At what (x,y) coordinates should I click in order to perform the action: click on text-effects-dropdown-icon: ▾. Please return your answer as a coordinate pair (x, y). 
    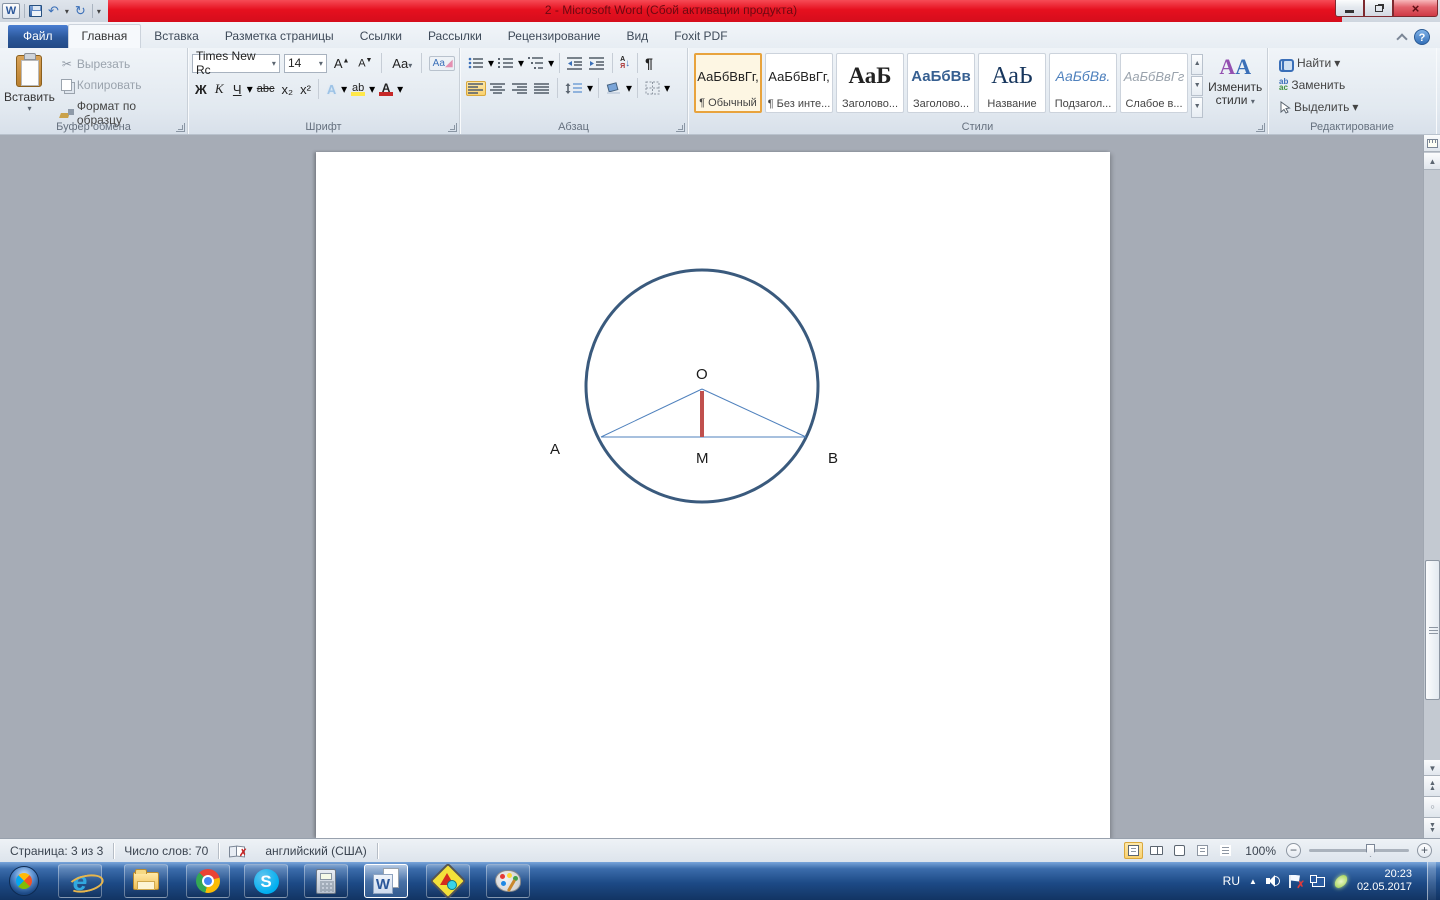
    Looking at the image, I should click on (344, 89).